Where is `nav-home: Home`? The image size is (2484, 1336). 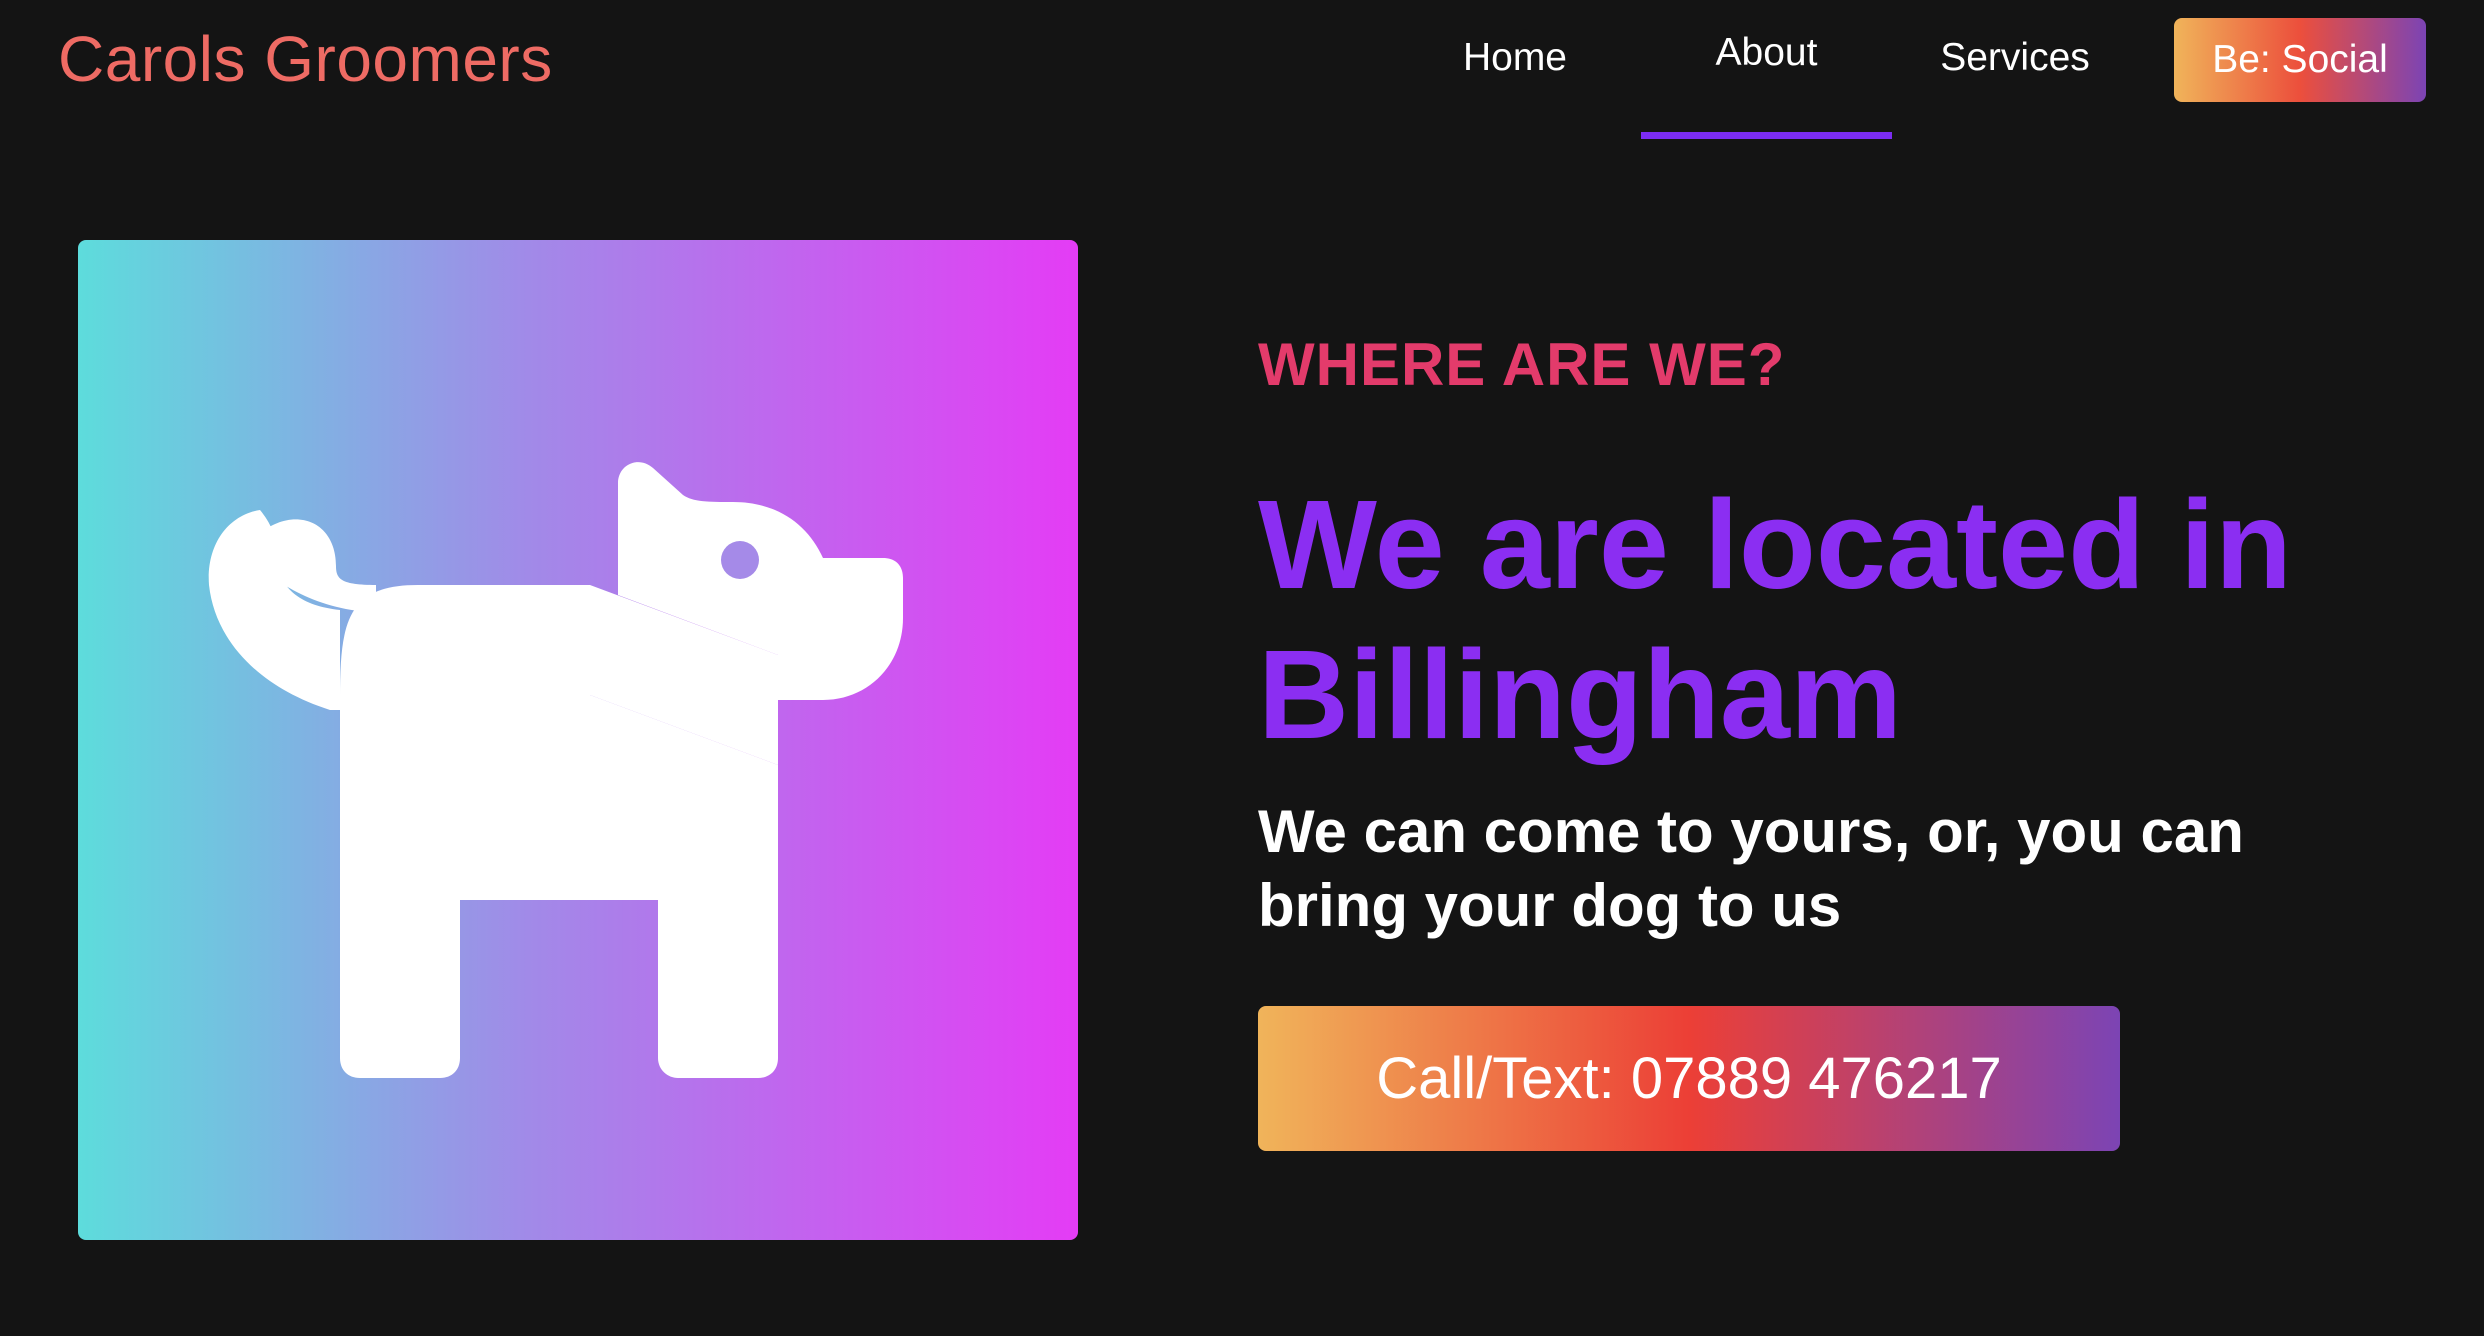 nav-home: Home is located at coordinates (1515, 58).